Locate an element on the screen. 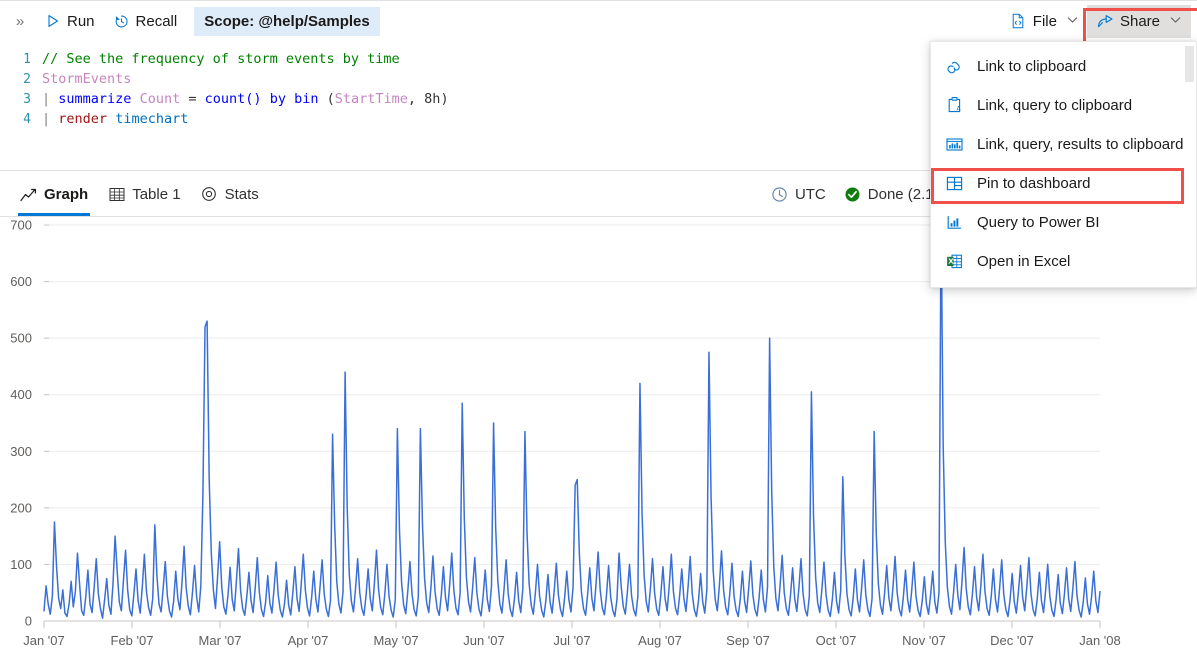 The height and width of the screenshot is (657, 1197). chevron-double-right-icon: » is located at coordinates (20, 21).